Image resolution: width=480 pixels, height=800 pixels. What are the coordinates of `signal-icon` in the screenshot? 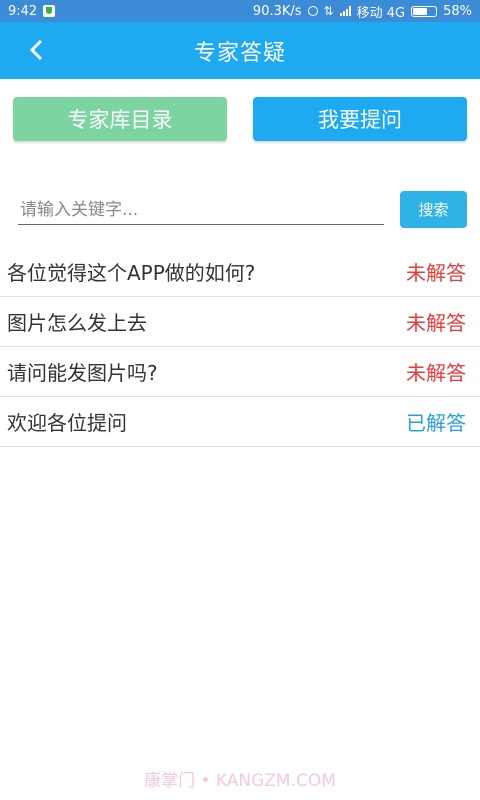 It's located at (345, 11).